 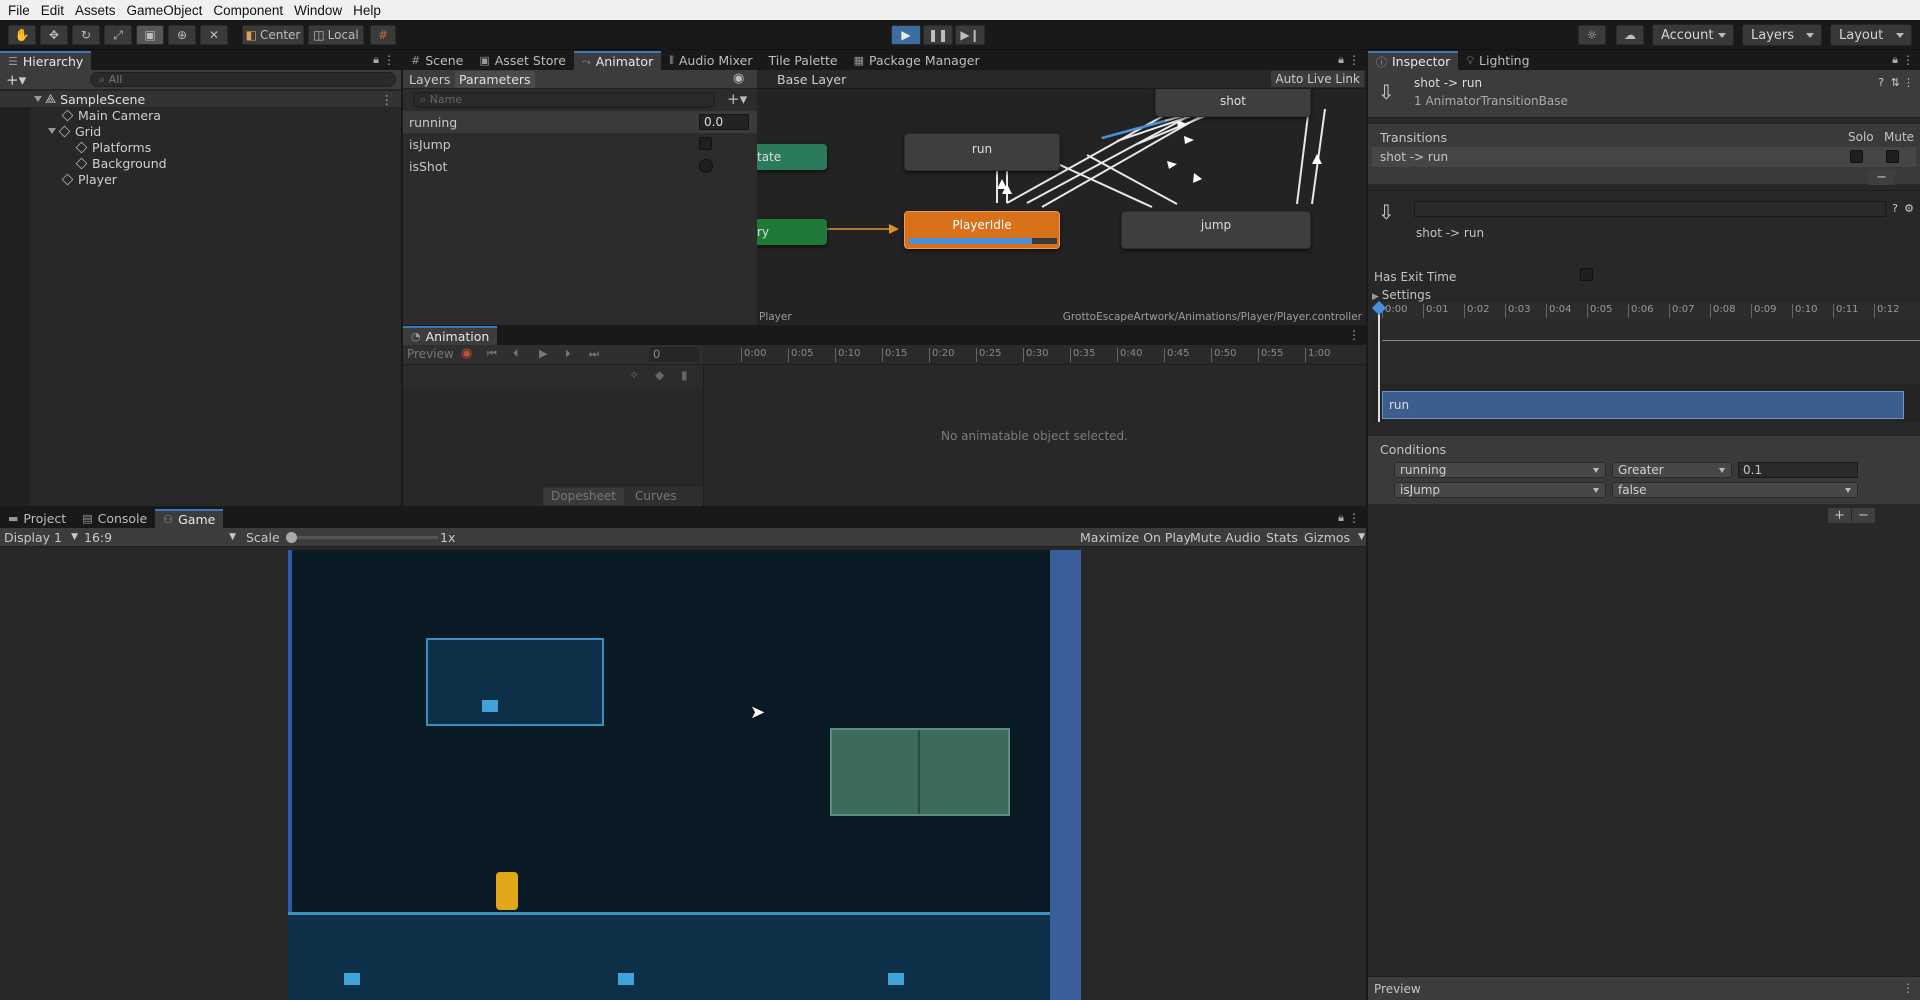 What do you see at coordinates (1592, 35) in the screenshot?
I see `collab-button: ☼` at bounding box center [1592, 35].